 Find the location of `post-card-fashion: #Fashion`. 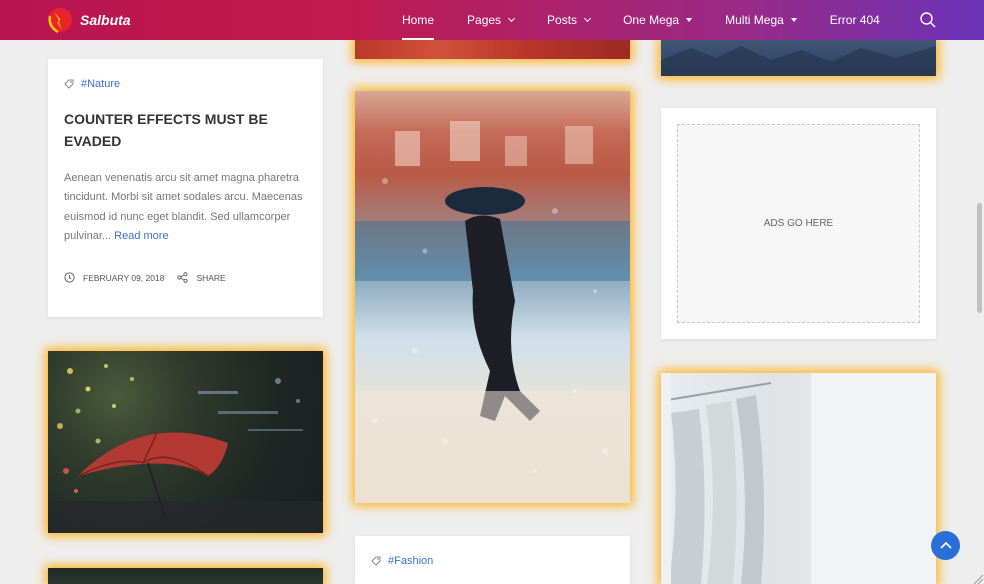

post-card-fashion: #Fashion is located at coordinates (492, 560).